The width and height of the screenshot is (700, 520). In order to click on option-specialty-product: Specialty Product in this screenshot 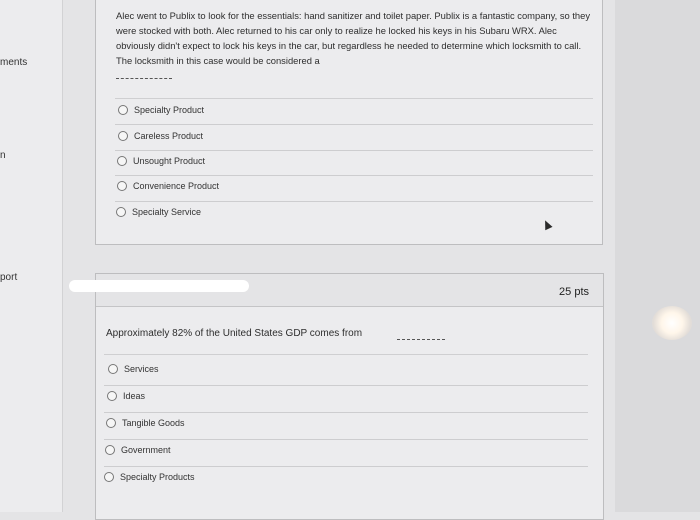, I will do `click(161, 110)`.